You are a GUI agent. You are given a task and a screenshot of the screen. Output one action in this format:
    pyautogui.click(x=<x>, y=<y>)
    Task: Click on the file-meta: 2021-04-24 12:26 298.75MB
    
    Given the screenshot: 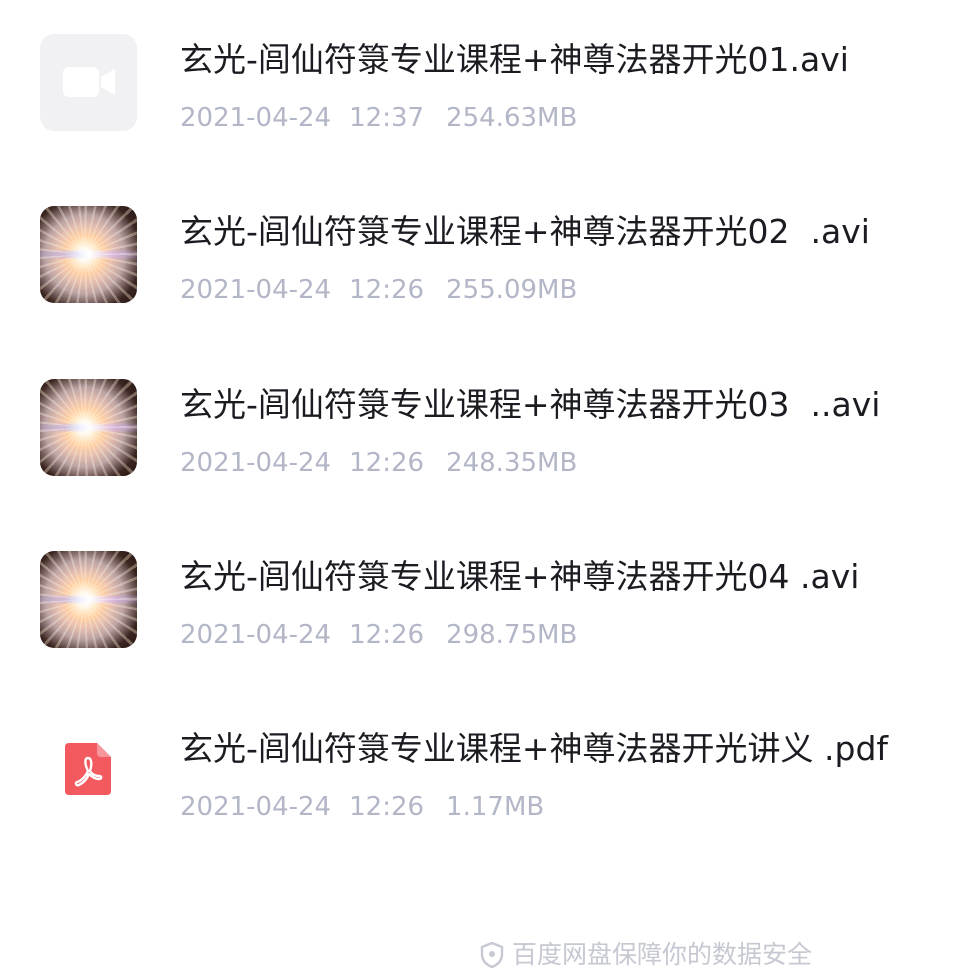 What is the action you would take?
    pyautogui.click(x=378, y=635)
    